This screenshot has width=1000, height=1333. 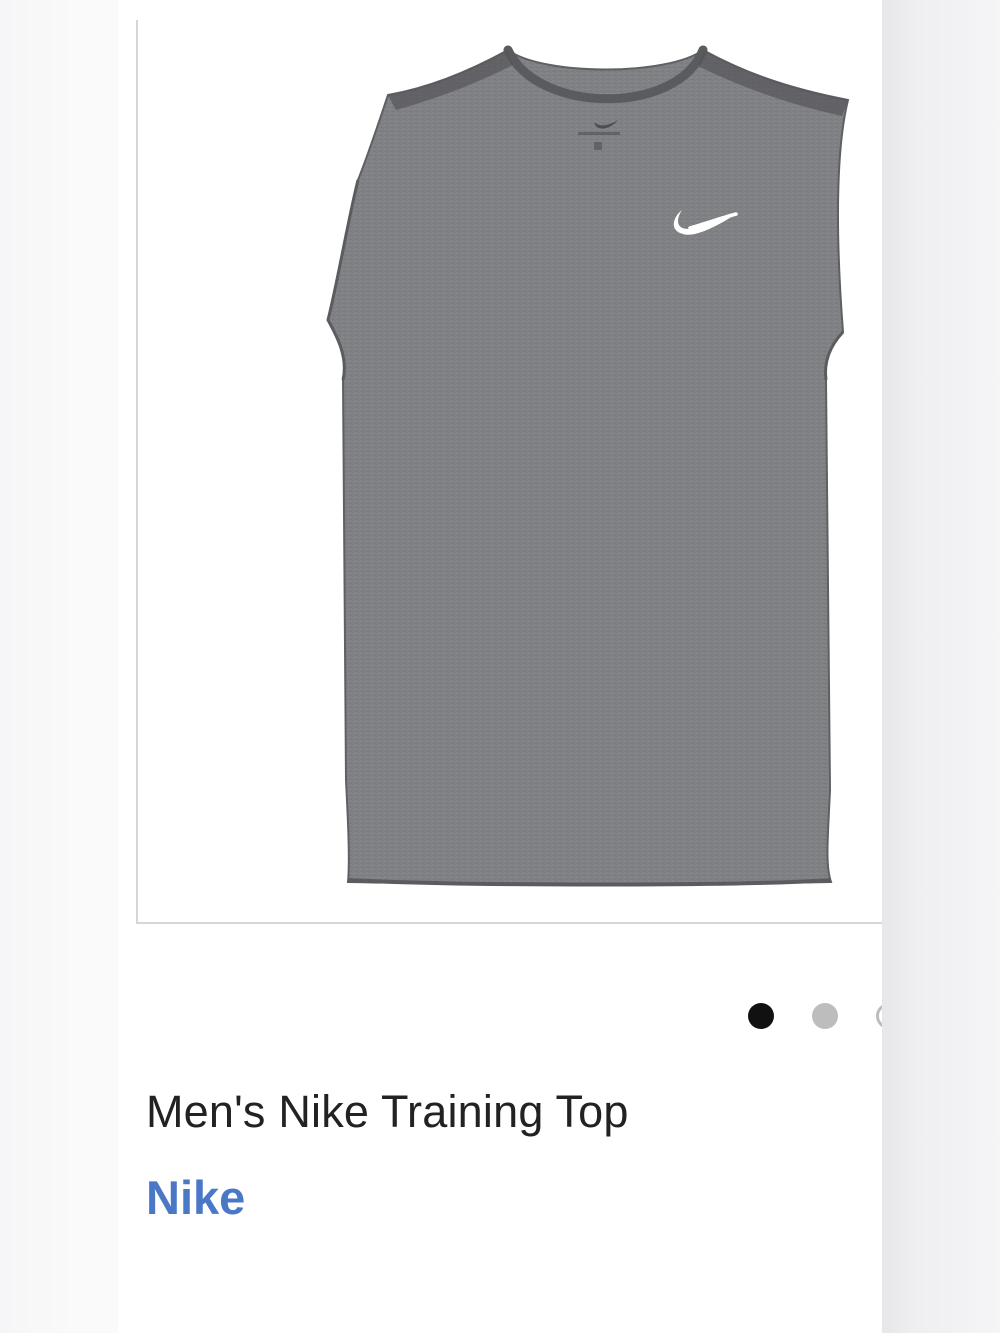 I want to click on image-carousel-indicator, so click(x=815, y=1017).